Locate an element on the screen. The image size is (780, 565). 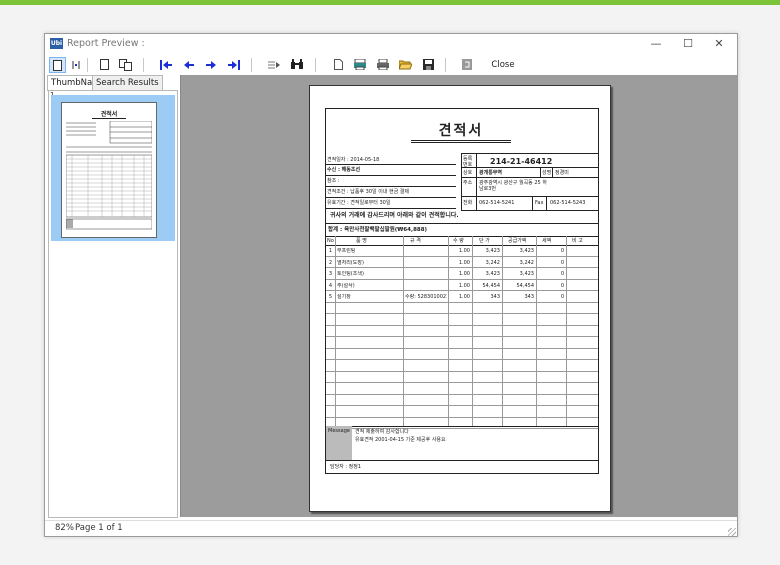
floppy-disk-icon is located at coordinates (428, 64).